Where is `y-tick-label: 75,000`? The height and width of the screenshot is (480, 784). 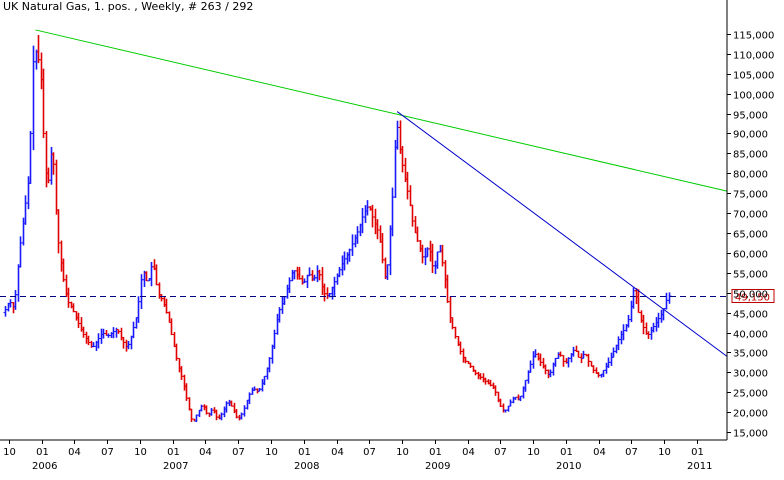
y-tick-label: 75,000 is located at coordinates (750, 195).